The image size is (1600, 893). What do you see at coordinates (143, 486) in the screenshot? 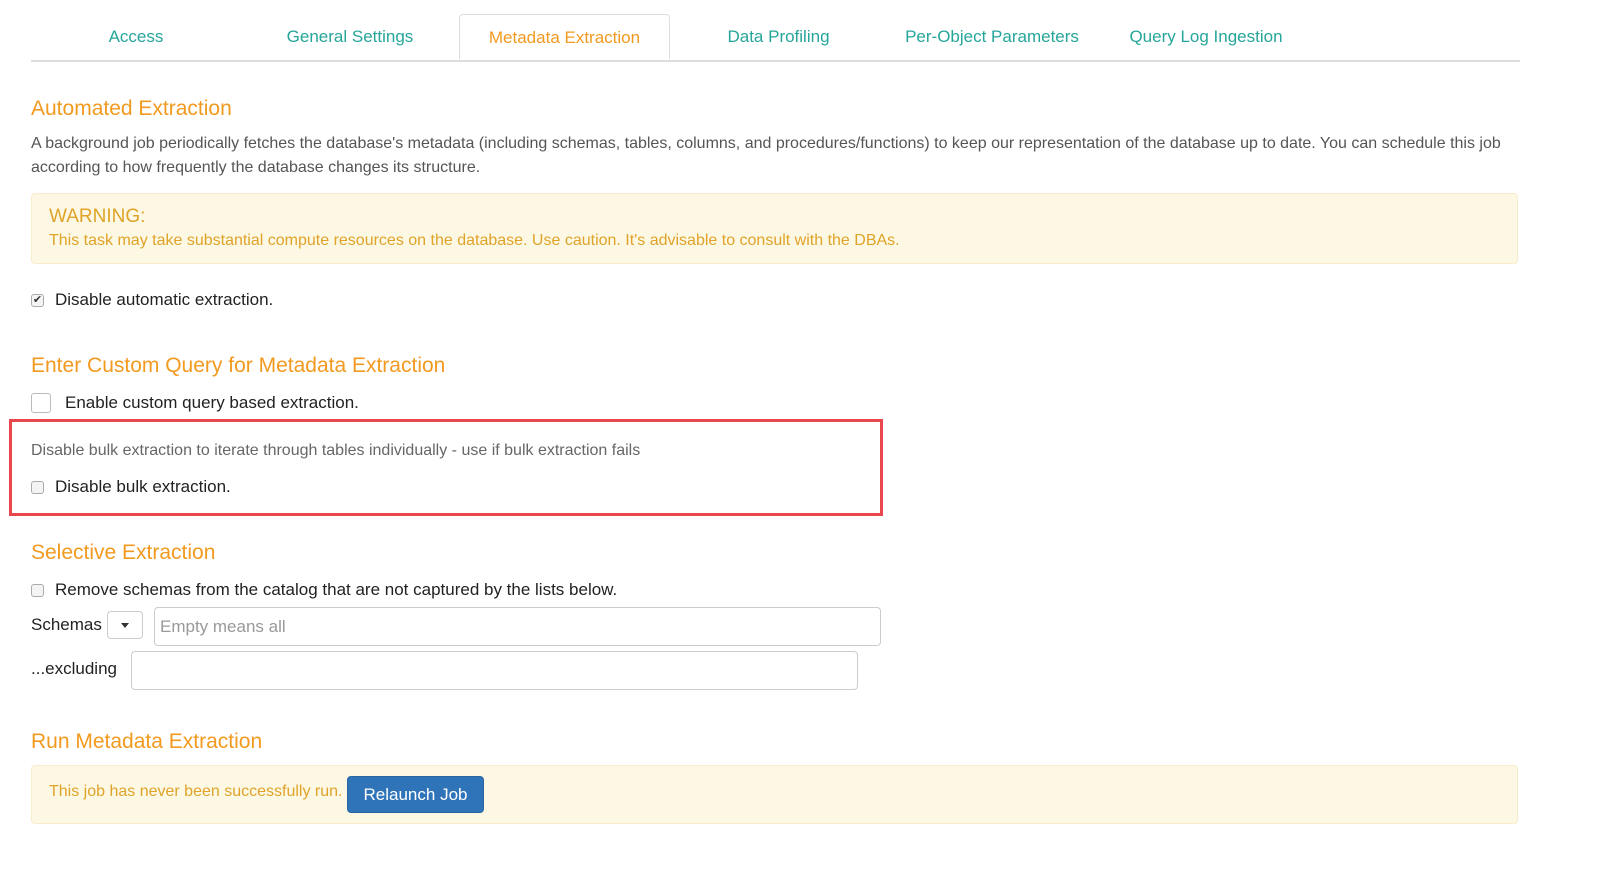
I see `disable-bulk-extraction-label: Disable bulk extraction.` at bounding box center [143, 486].